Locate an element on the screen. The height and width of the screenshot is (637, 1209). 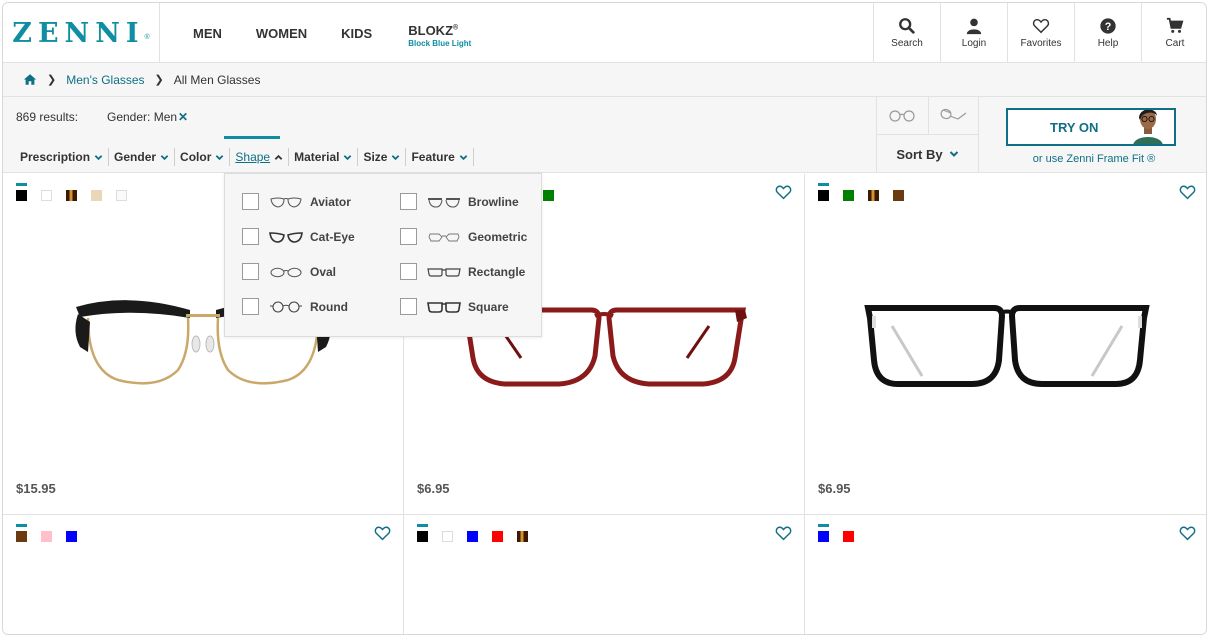
cart-icon is located at coordinates (1175, 25).